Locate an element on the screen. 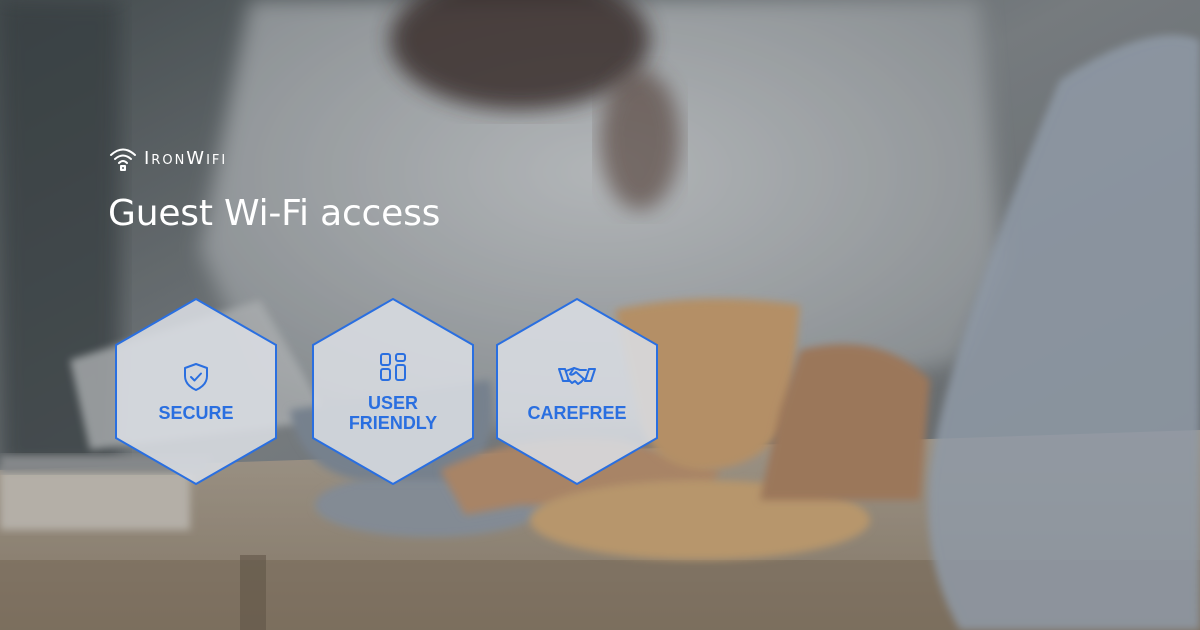 This screenshot has height=630, width=1200. feature-secure: SECURE is located at coordinates (196, 391).